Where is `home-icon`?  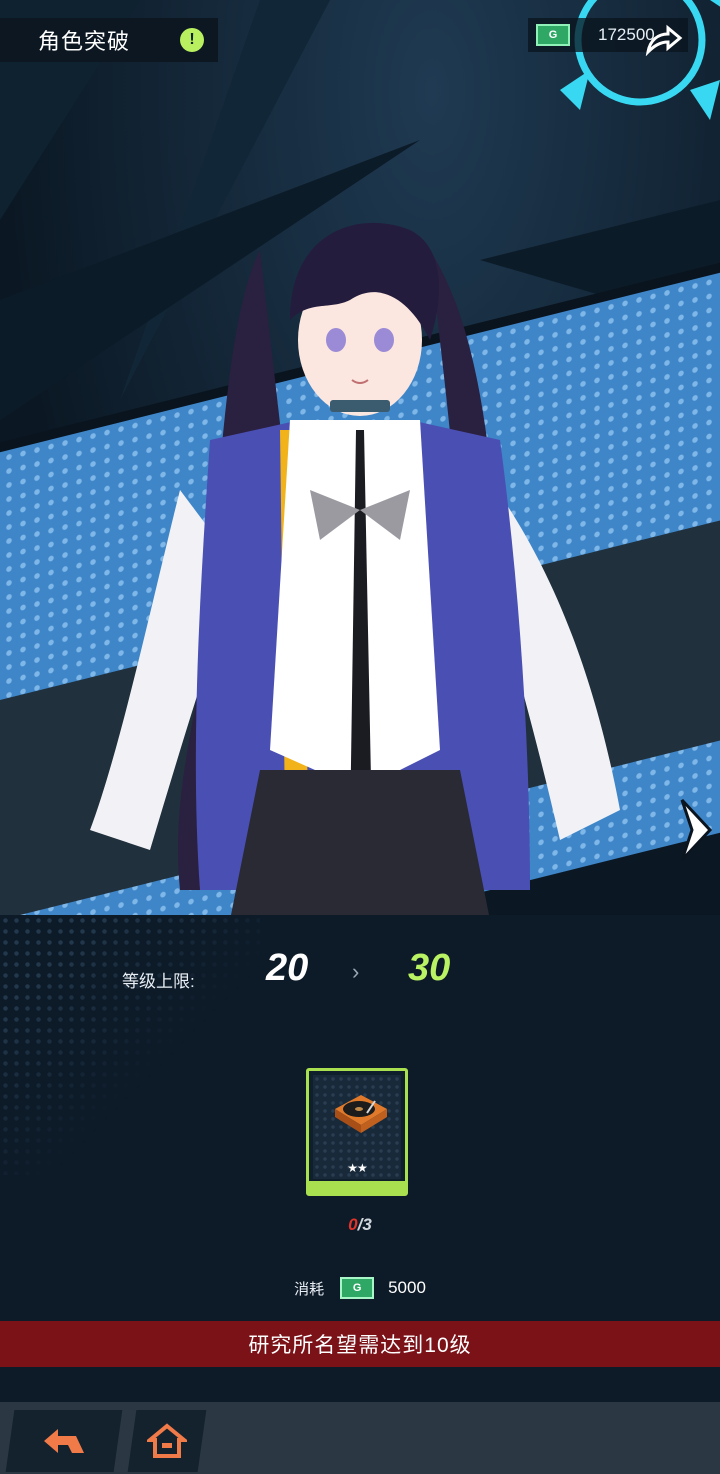
home-icon is located at coordinates (167, 1440).